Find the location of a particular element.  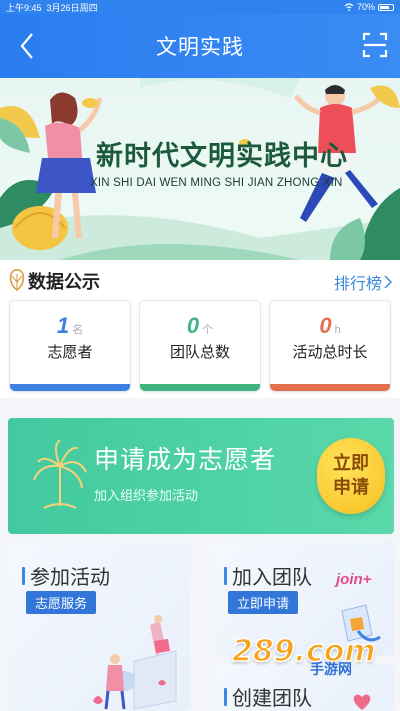

heart-icon is located at coordinates (362, 702).